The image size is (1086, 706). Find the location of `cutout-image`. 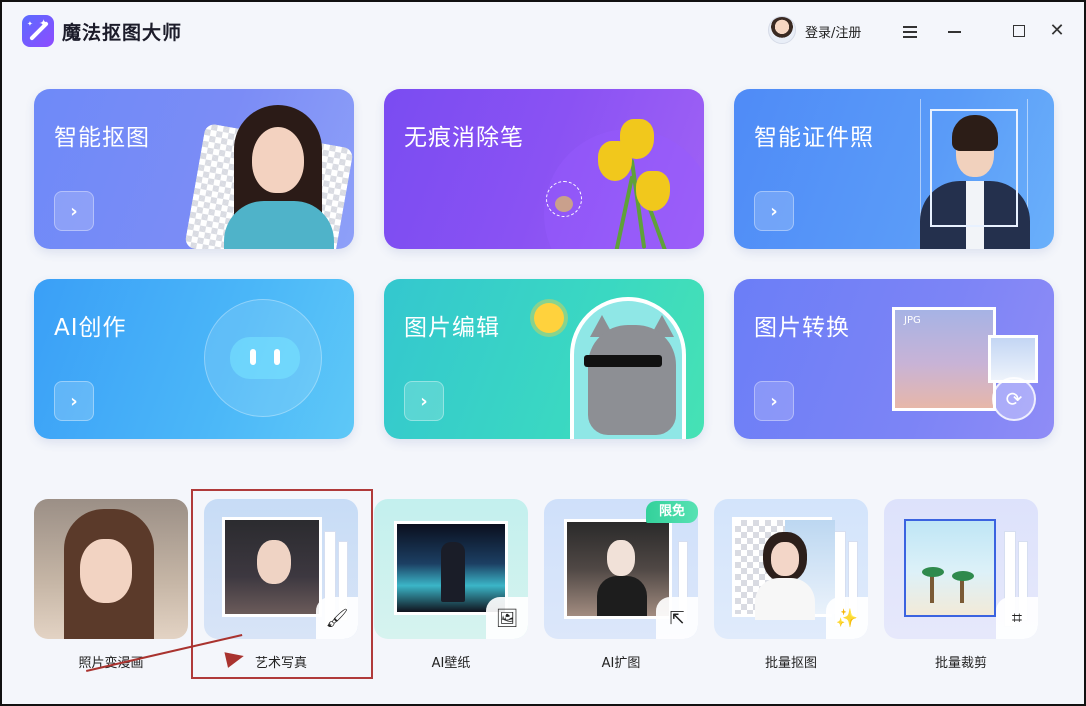

cutout-image is located at coordinates (783, 568).